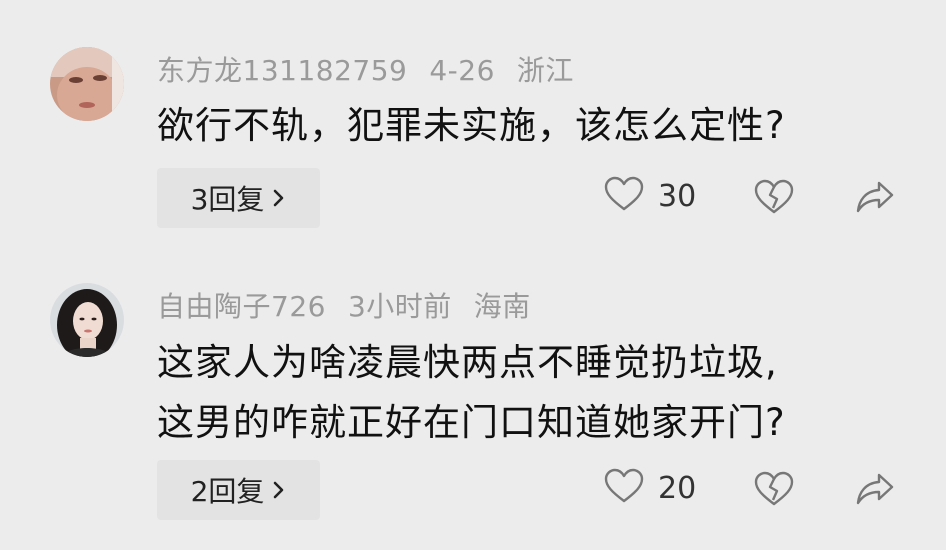 The height and width of the screenshot is (550, 946). I want to click on view-replies-button: 3回复, so click(238, 198).